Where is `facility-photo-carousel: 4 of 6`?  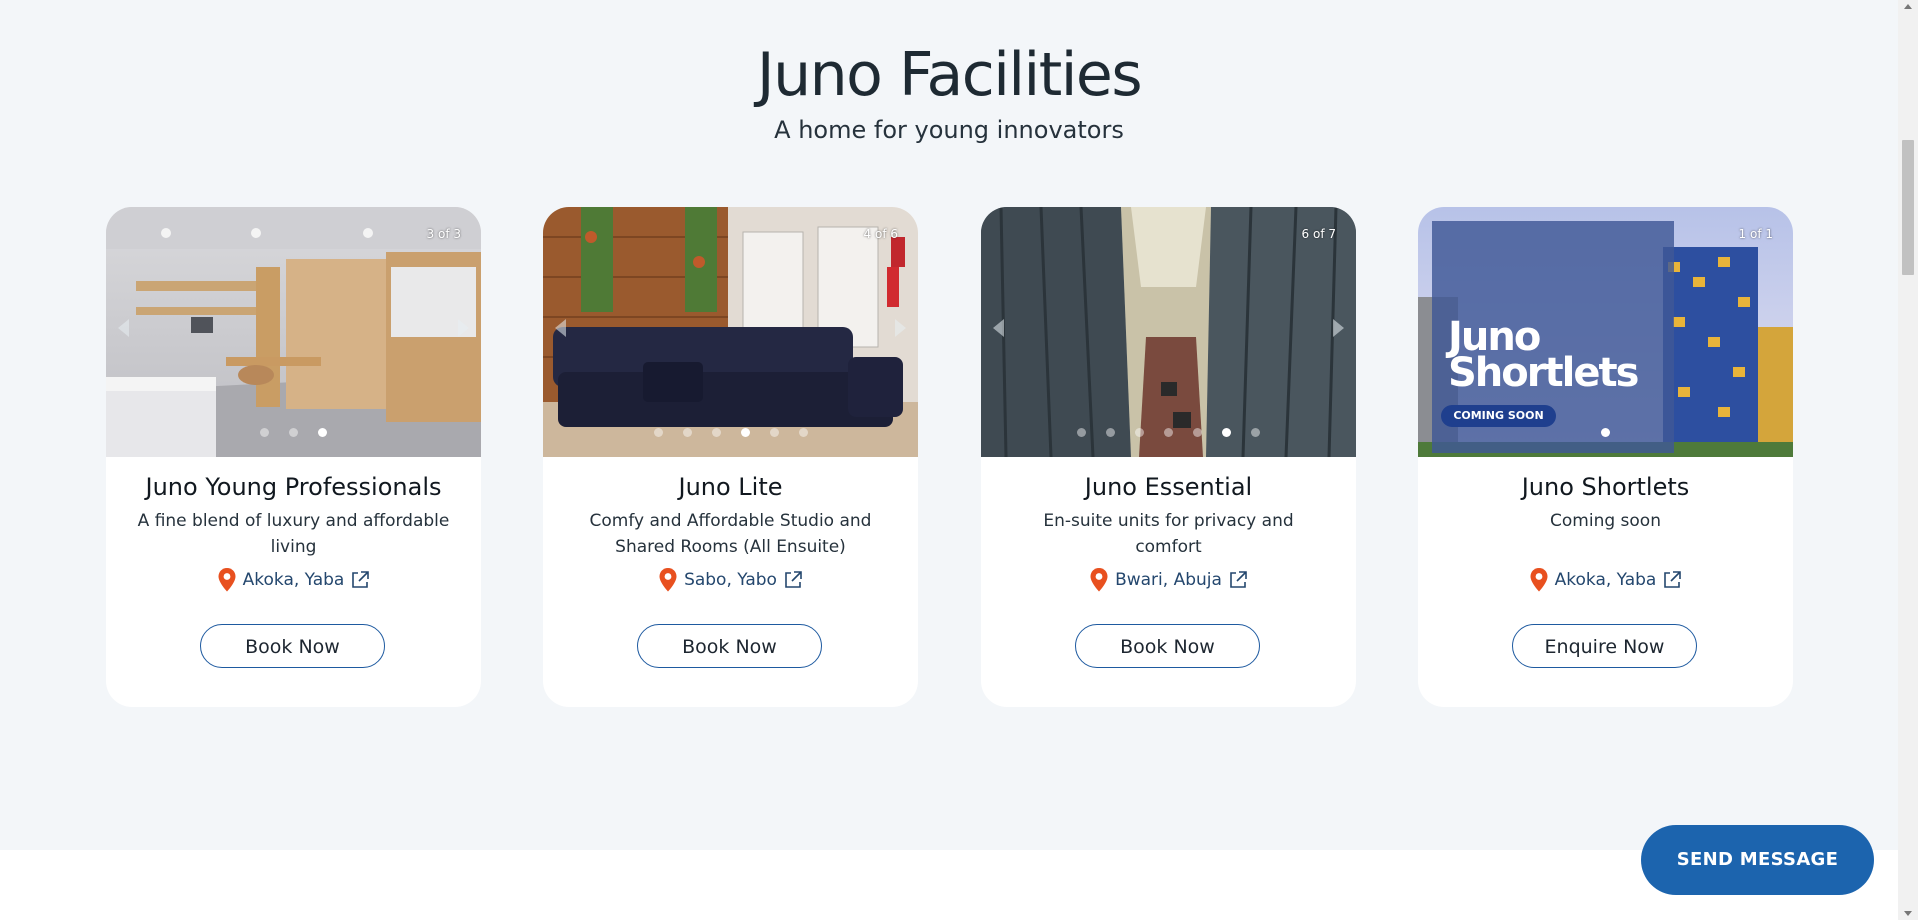 facility-photo-carousel: 4 of 6 is located at coordinates (730, 332).